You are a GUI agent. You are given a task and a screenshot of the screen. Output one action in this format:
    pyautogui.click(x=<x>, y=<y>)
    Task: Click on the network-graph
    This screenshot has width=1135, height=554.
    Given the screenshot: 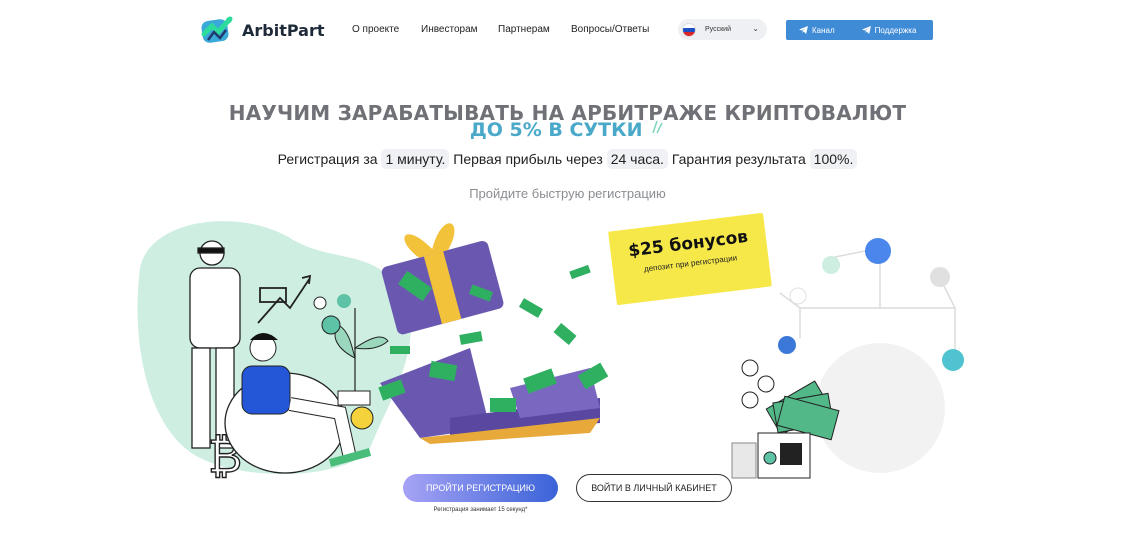 What is the action you would take?
    pyautogui.click(x=867, y=302)
    